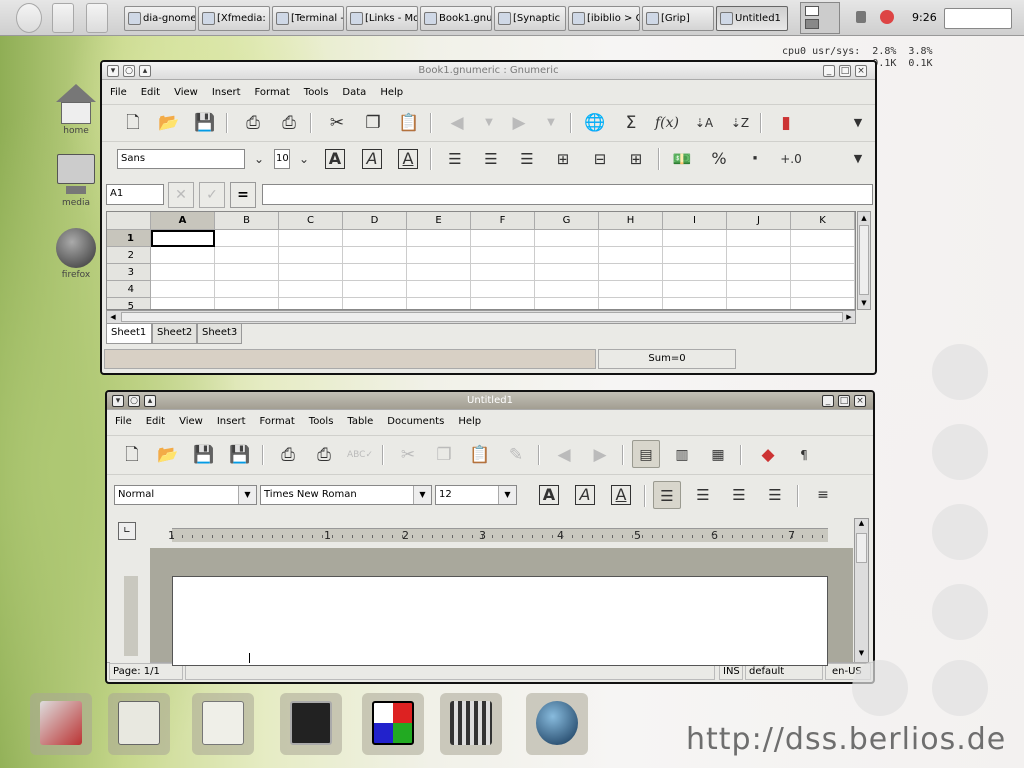 Image resolution: width=1024 pixels, height=768 pixels. I want to click on font-name-combo: Sans, so click(181, 159).